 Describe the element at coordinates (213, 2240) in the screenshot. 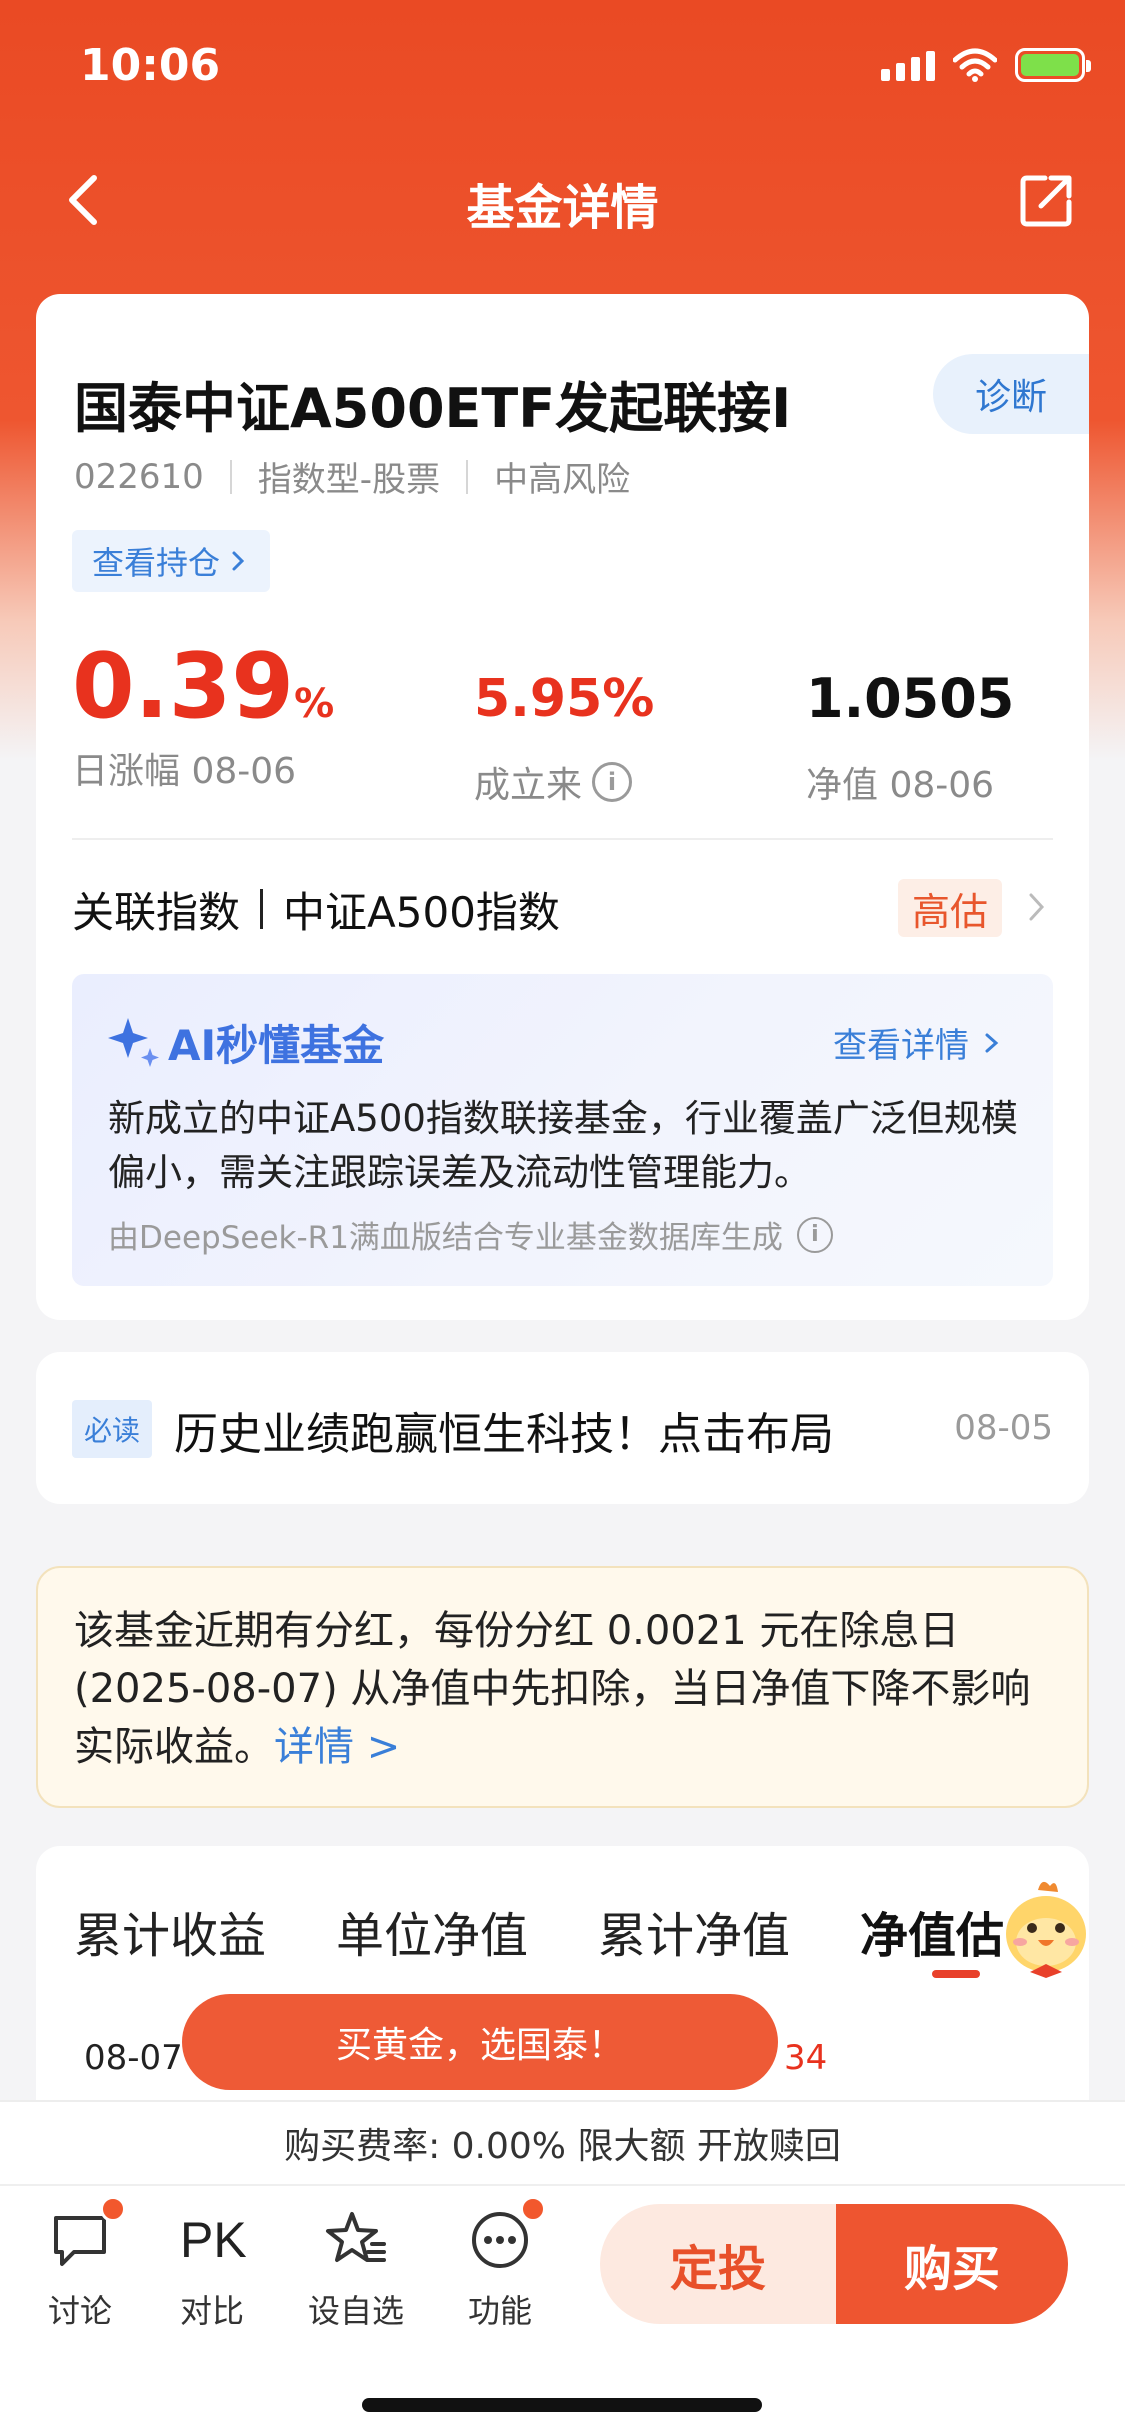

I see `pk-icon: PK` at that location.